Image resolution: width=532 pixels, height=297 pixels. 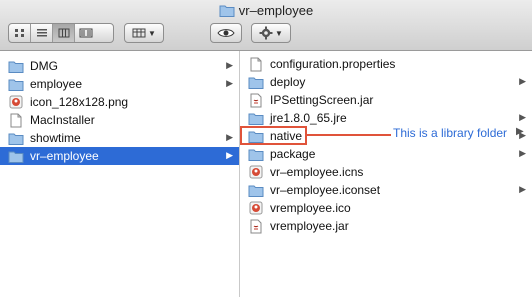 I want to click on annotation-line, so click(x=349, y=135).